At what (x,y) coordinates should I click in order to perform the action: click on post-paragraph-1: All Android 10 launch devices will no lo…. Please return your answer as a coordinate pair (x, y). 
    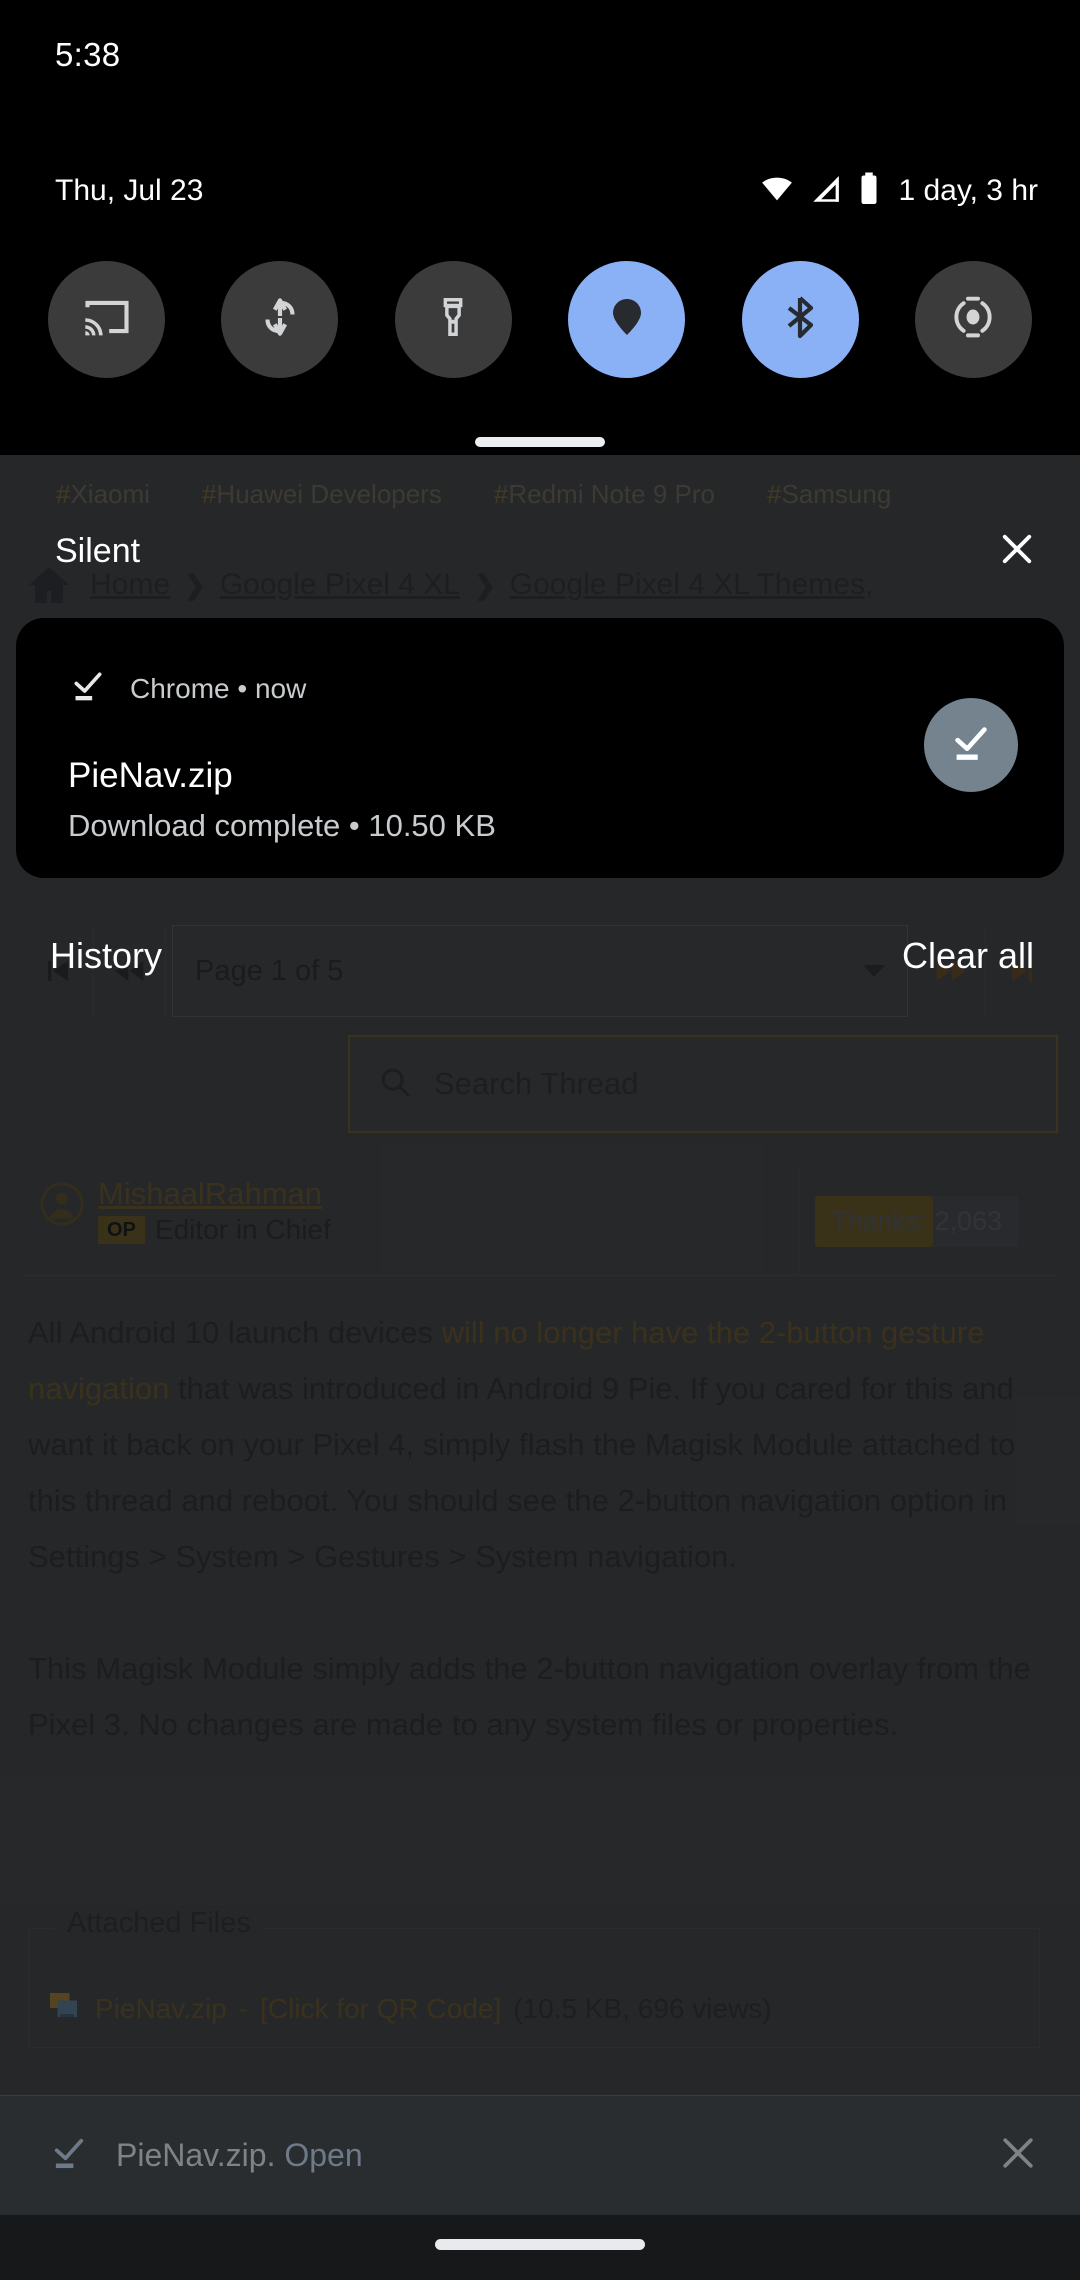
    Looking at the image, I should click on (533, 1445).